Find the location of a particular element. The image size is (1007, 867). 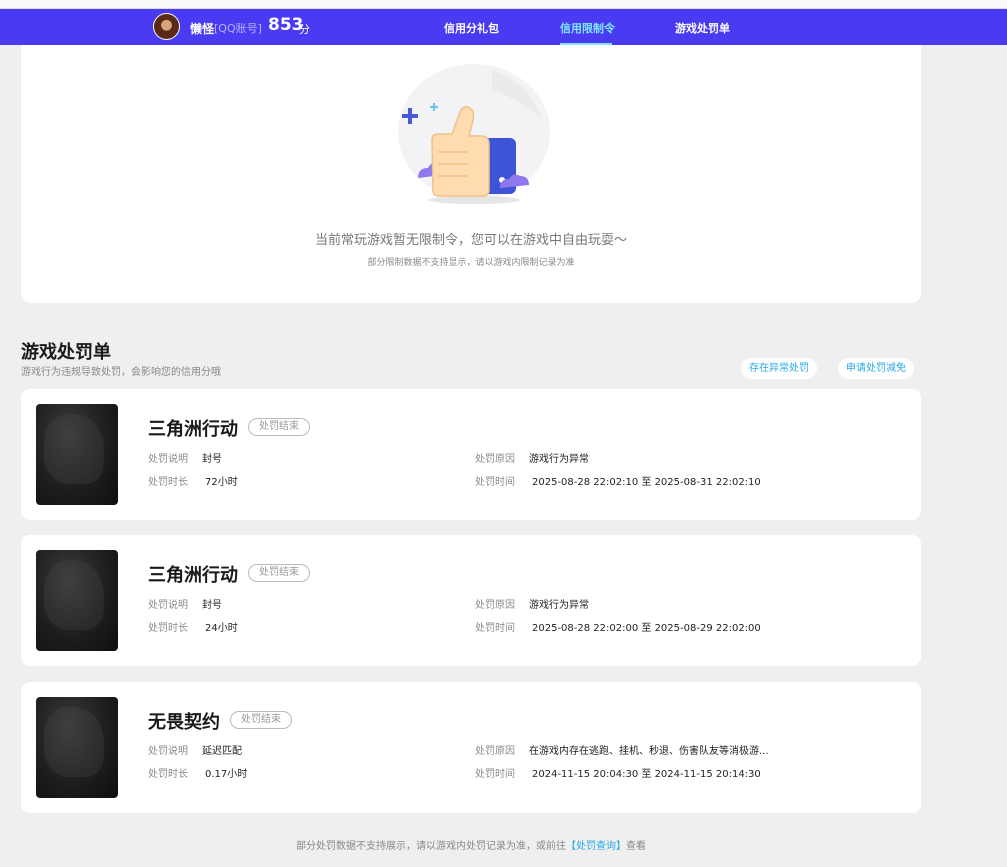

duration-value: 72小时 is located at coordinates (221, 482).